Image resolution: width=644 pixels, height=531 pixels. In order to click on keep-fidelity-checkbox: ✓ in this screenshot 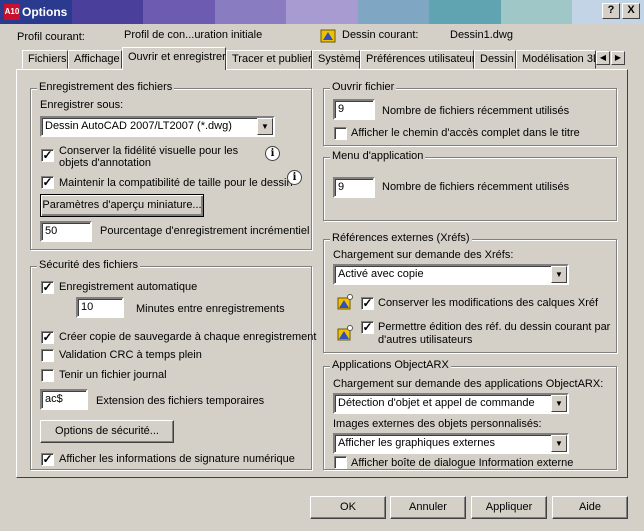, I will do `click(47, 155)`.